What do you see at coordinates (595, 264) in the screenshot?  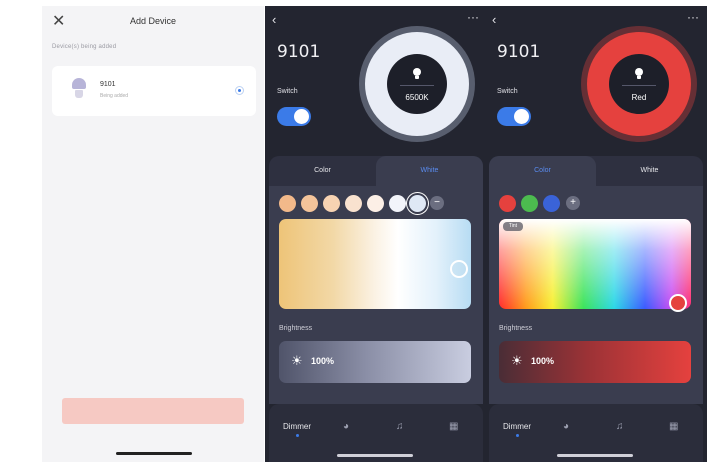 I see `color-spectrum-picker` at bounding box center [595, 264].